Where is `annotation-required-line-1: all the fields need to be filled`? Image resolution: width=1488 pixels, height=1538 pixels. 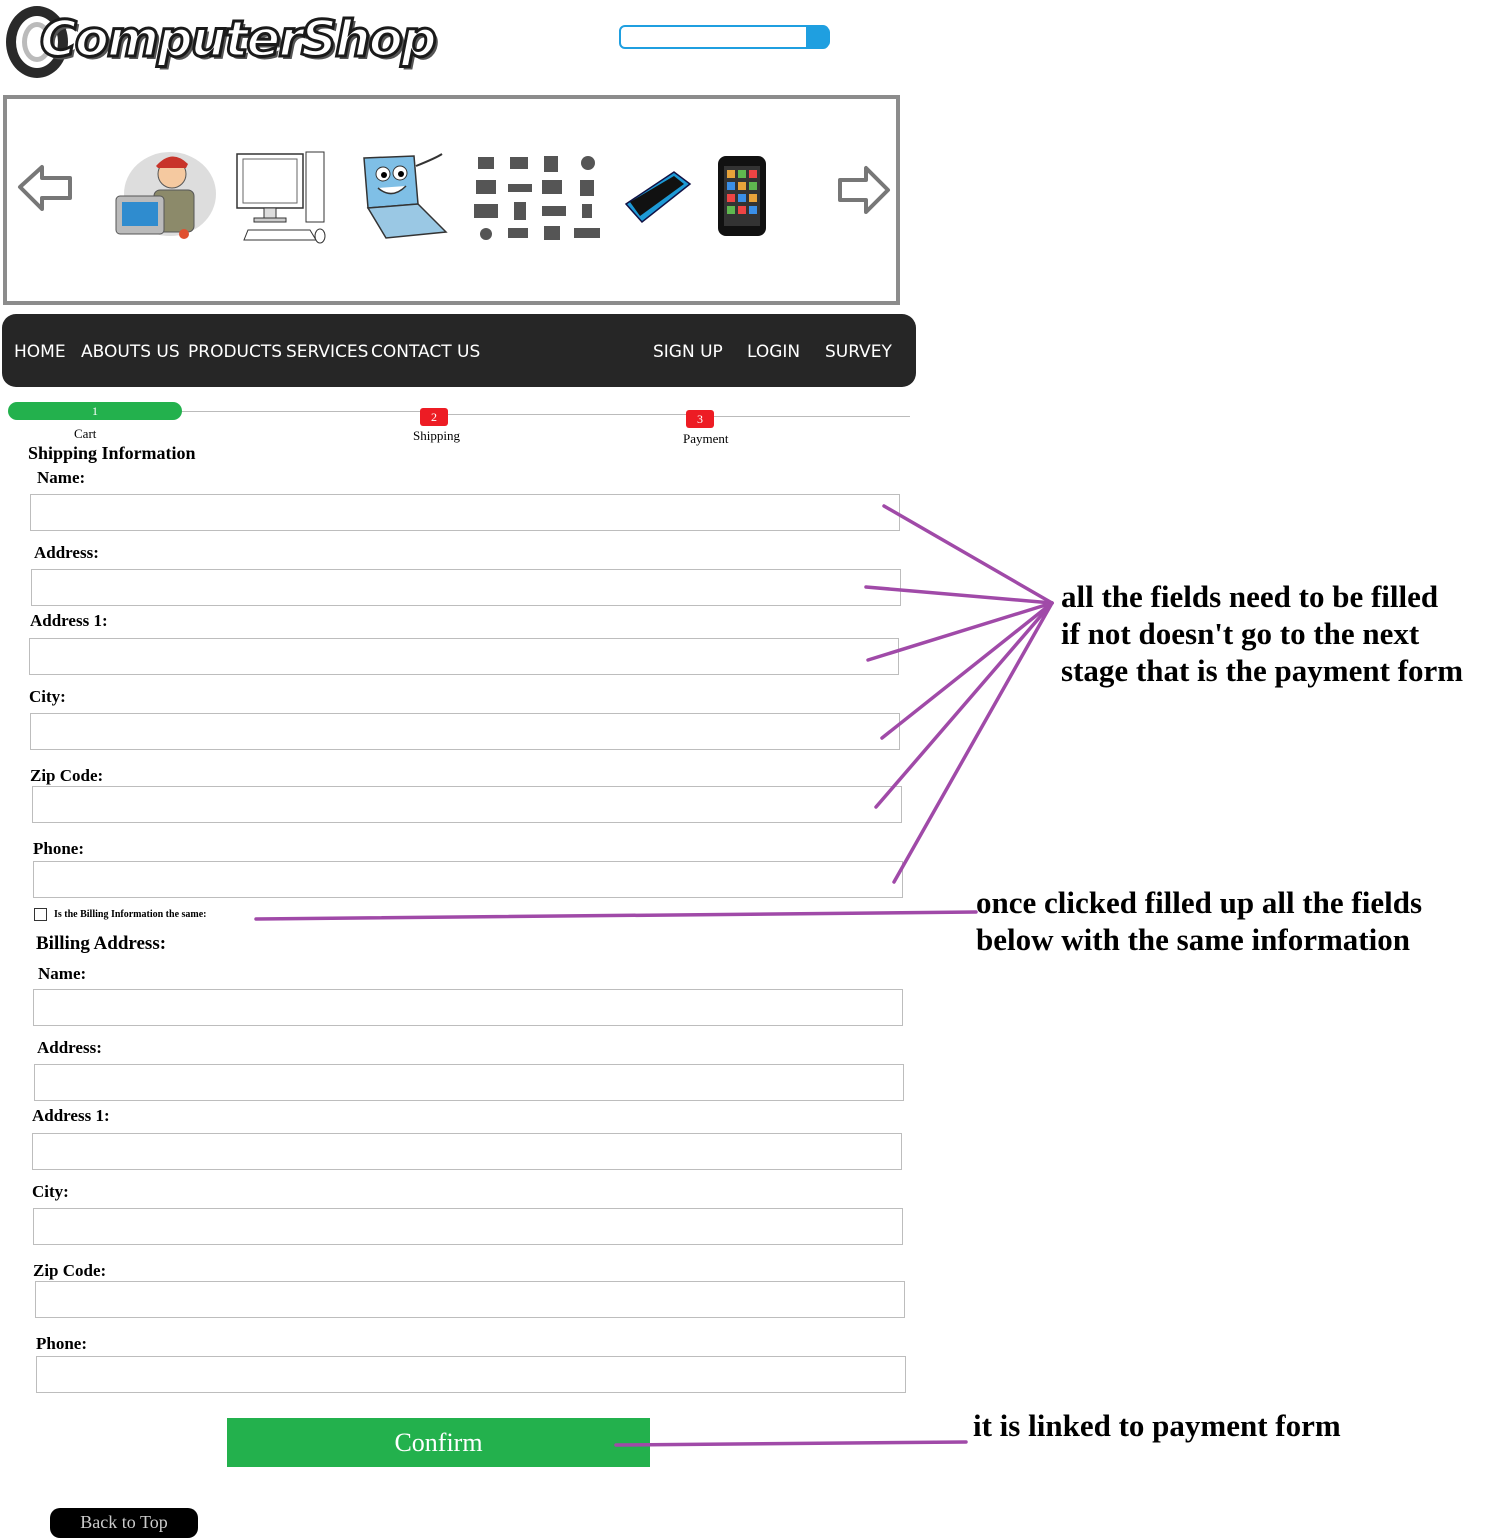 annotation-required-line-1: all the fields need to be filled is located at coordinates (1250, 596).